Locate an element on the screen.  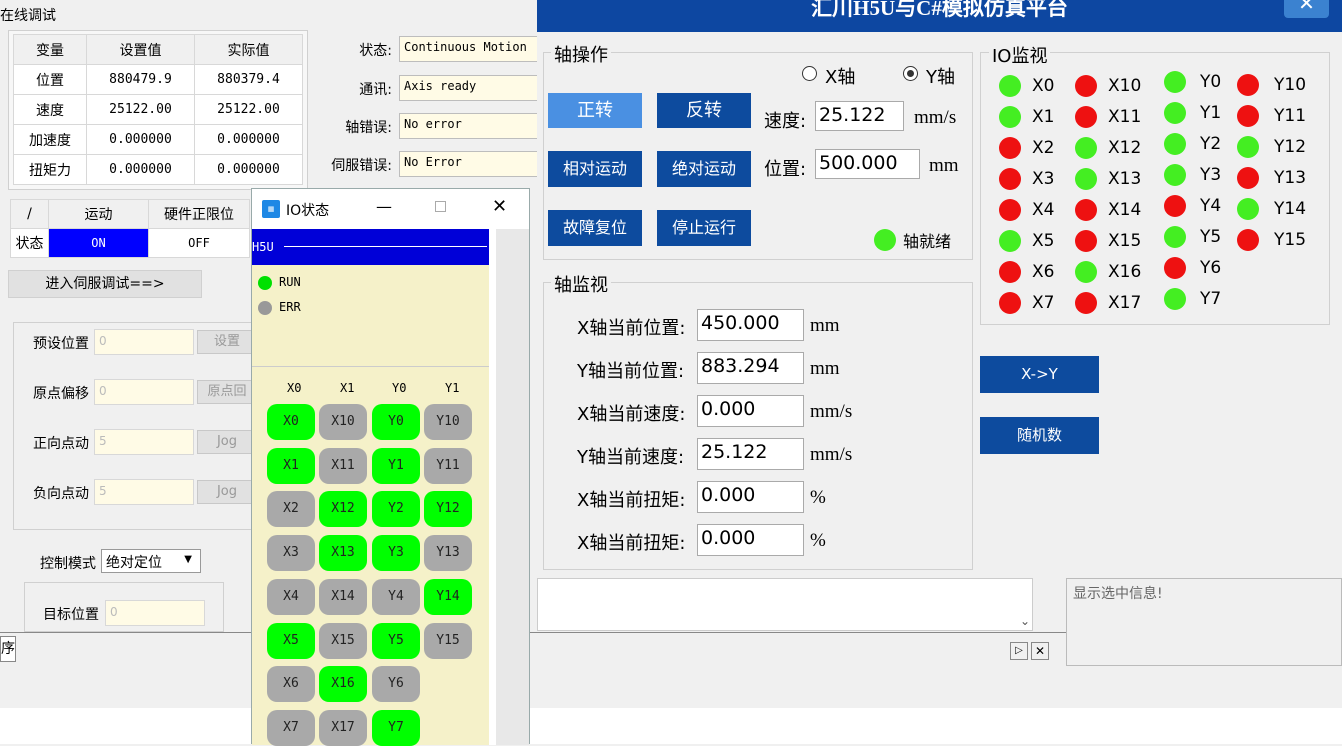
col-motion: 运动 is located at coordinates (98, 214).